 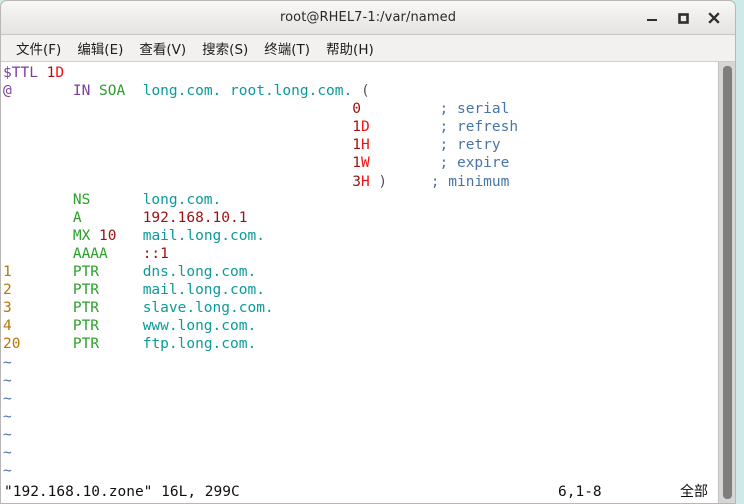 I want to click on vim-line-mx: MX 10 mail.long.com., so click(x=360, y=236).